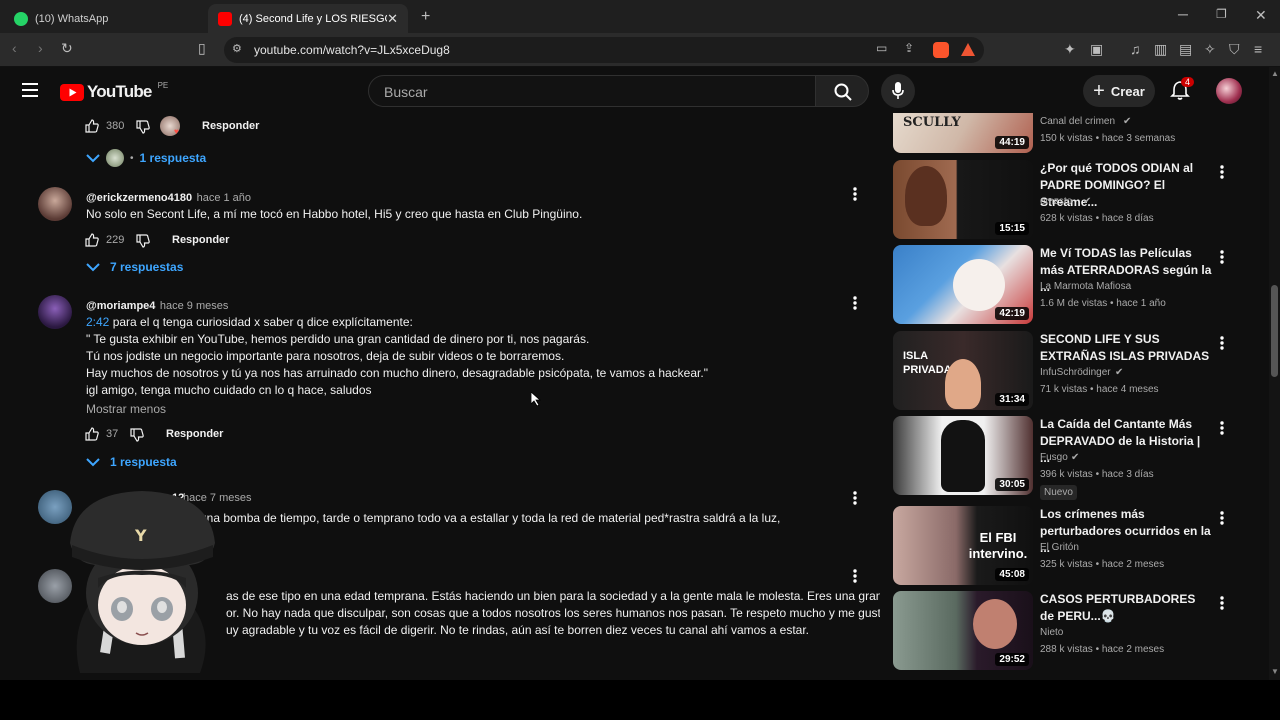 This screenshot has width=1280, height=720. I want to click on tab-youtube: (4) Second Life y LOS RIESGOS D ✕, so click(308, 18).